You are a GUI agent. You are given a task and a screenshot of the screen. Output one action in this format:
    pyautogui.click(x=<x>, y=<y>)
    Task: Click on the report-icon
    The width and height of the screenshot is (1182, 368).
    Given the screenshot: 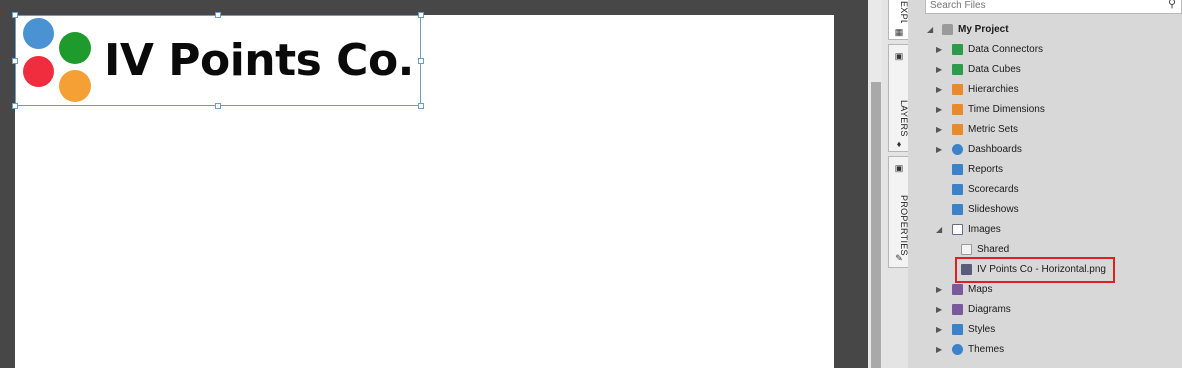 What is the action you would take?
    pyautogui.click(x=957, y=169)
    